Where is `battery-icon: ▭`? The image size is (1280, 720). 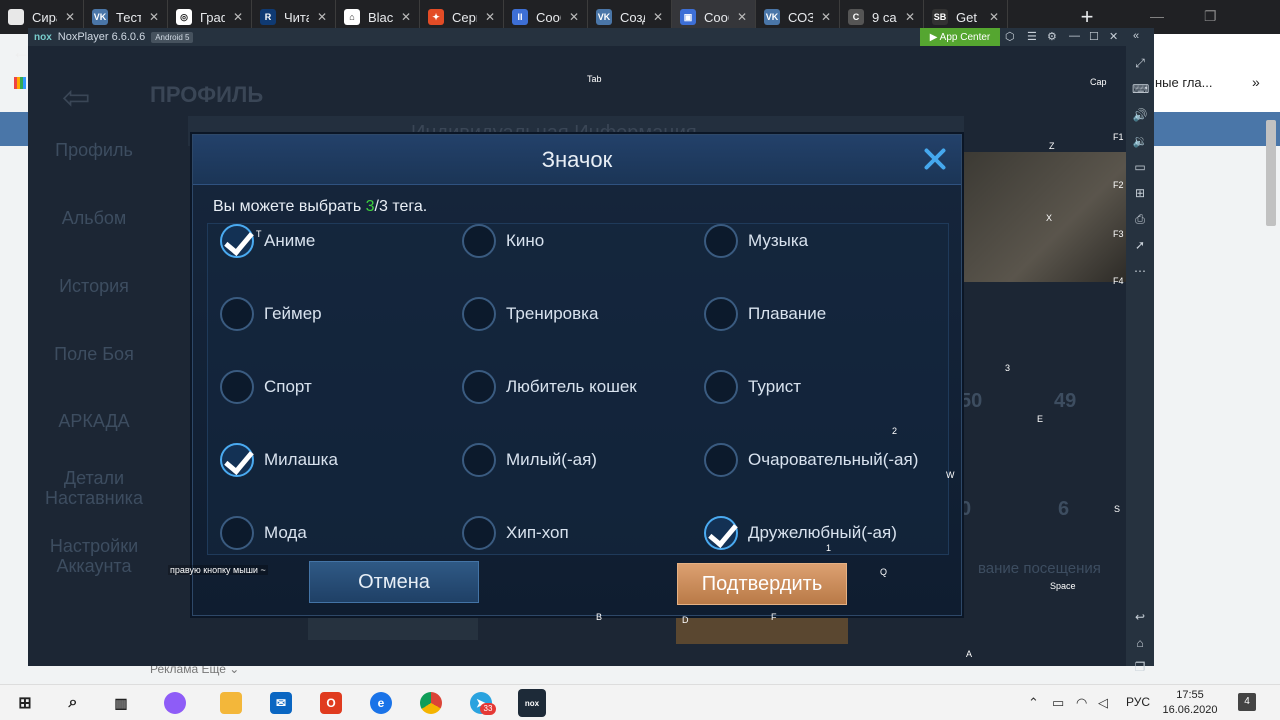 battery-icon: ▭ is located at coordinates (1058, 703).